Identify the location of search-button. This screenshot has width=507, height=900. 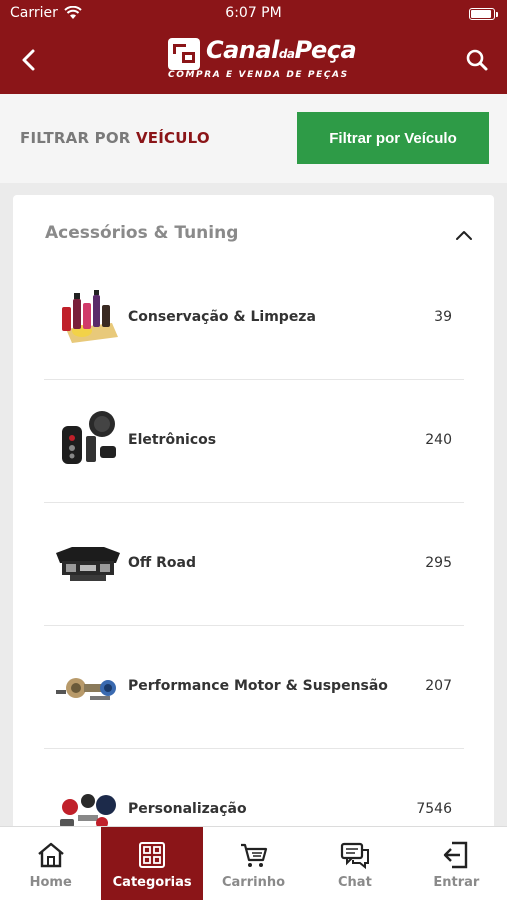
(477, 60).